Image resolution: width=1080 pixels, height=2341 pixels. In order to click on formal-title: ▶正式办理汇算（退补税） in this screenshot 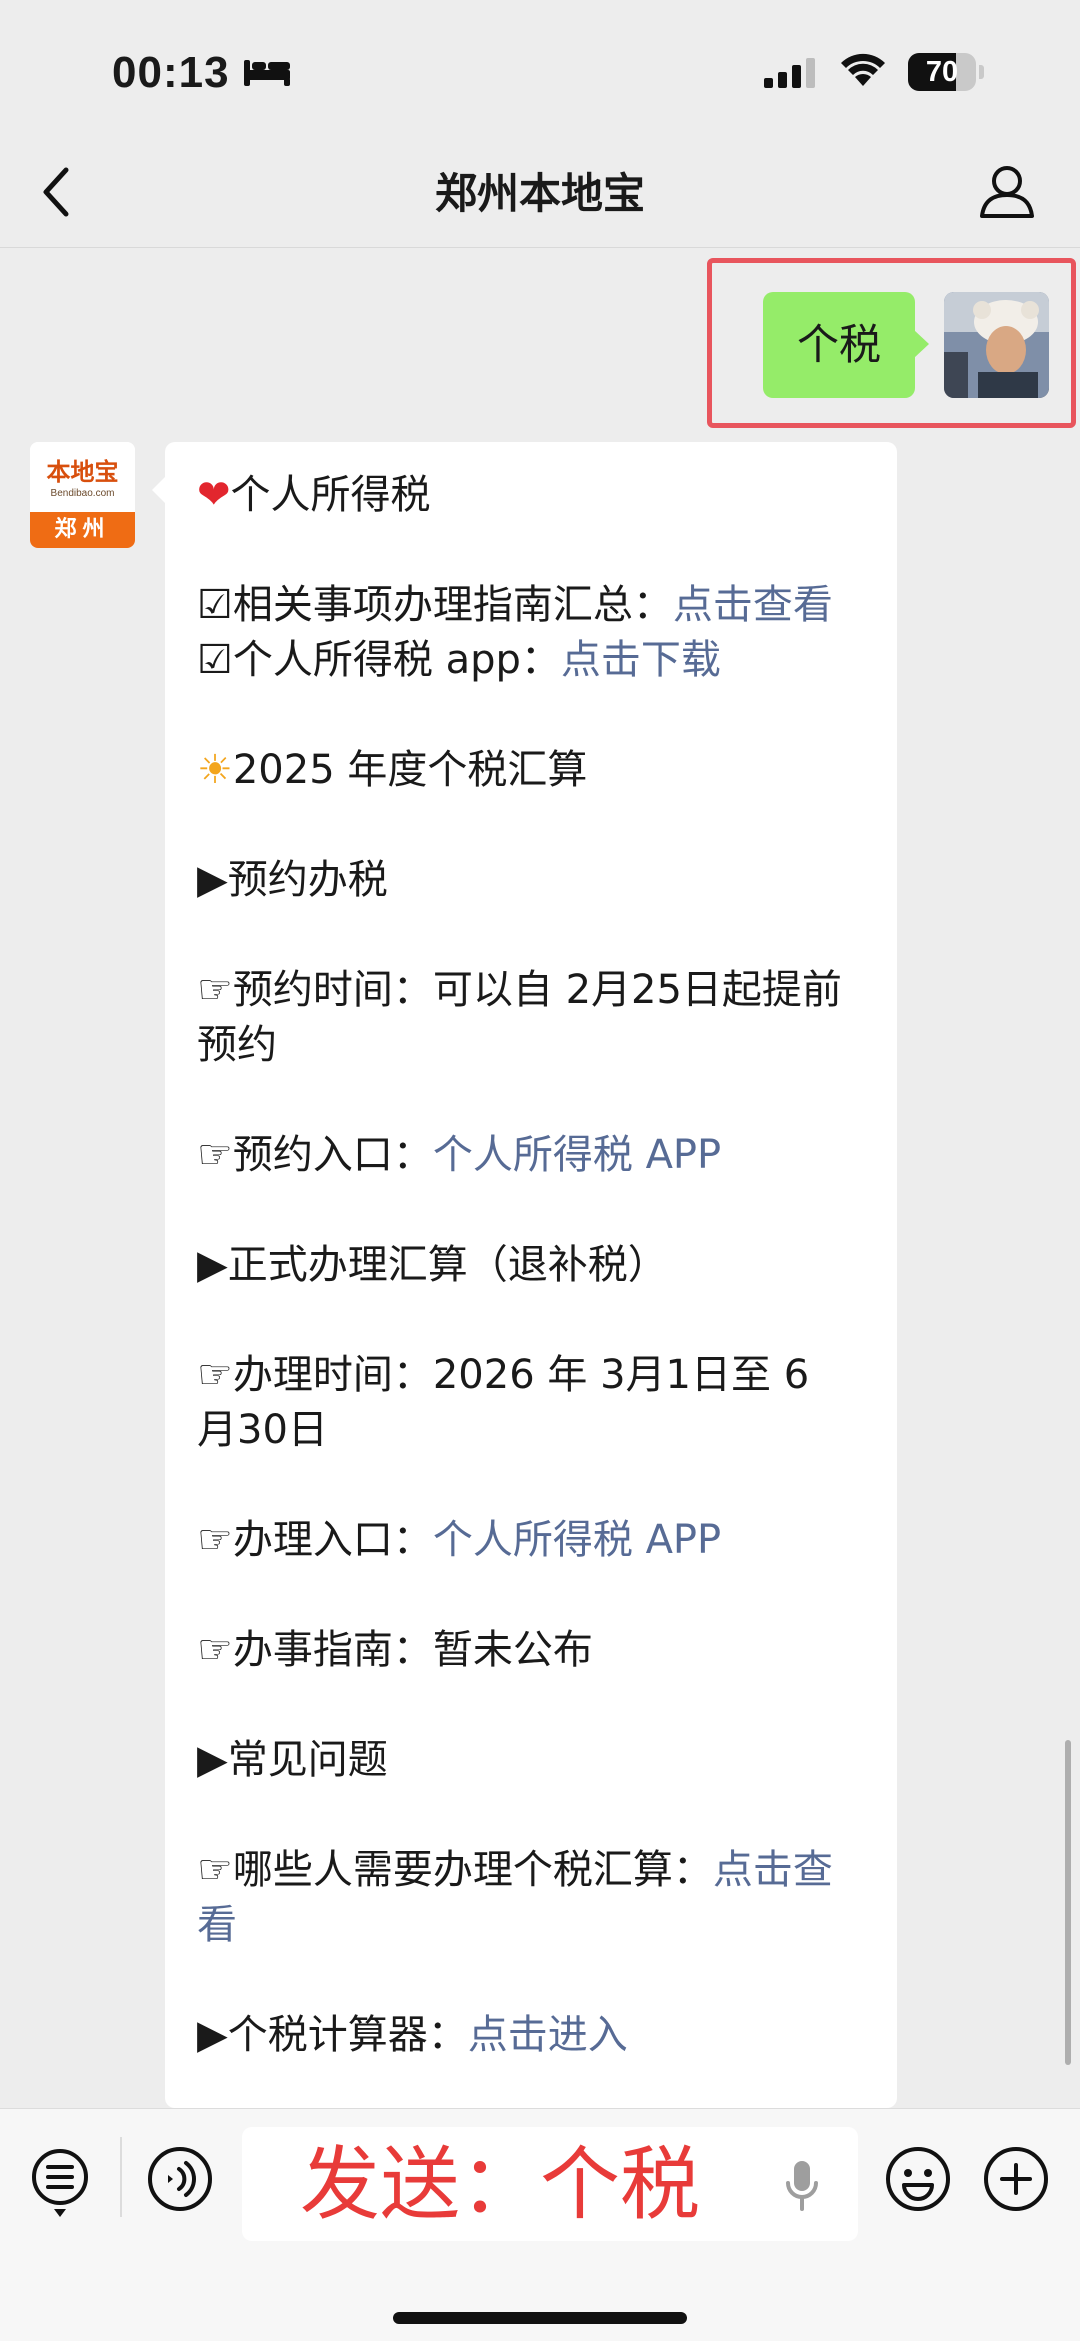, I will do `click(432, 1265)`.